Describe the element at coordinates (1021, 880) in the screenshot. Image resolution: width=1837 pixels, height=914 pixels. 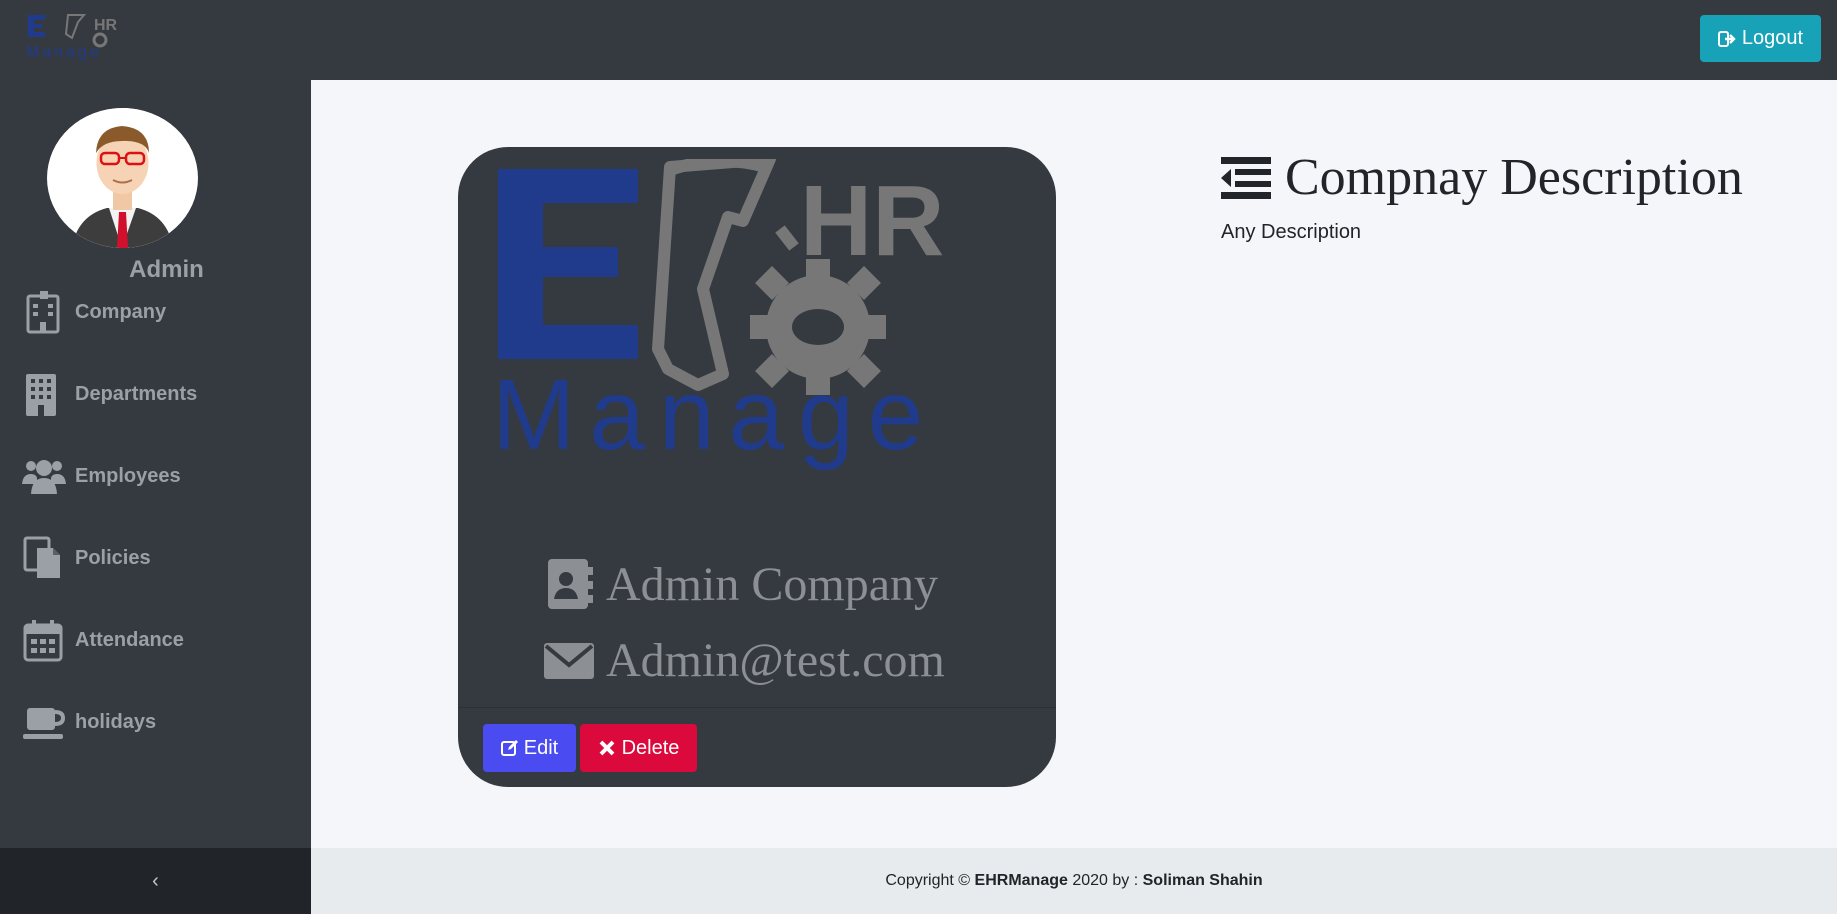
I see `footer-brand: EHRManage` at that location.